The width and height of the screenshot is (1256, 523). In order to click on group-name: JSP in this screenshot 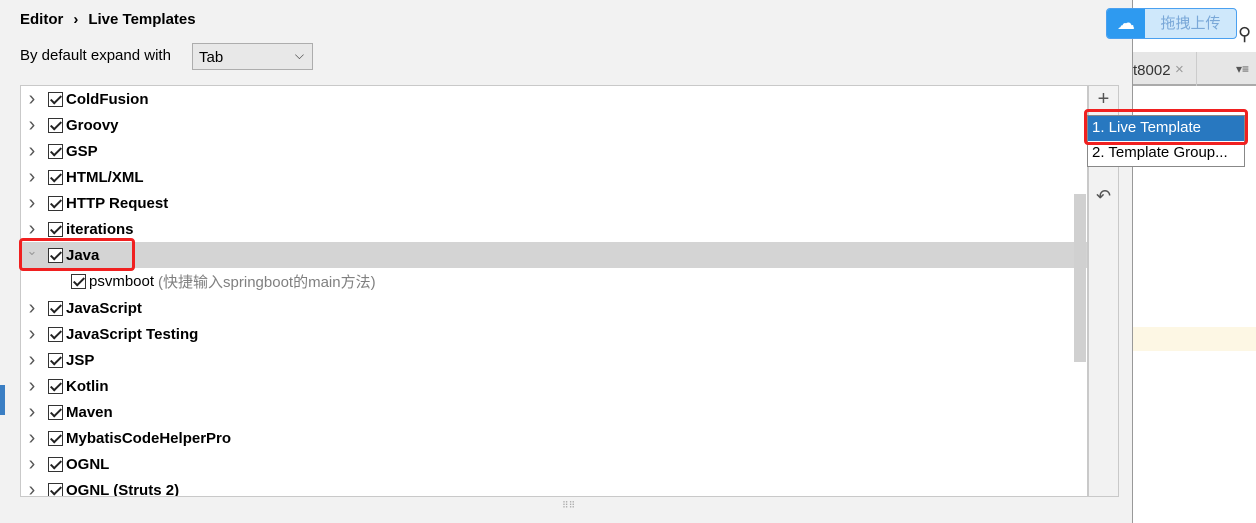, I will do `click(80, 360)`.